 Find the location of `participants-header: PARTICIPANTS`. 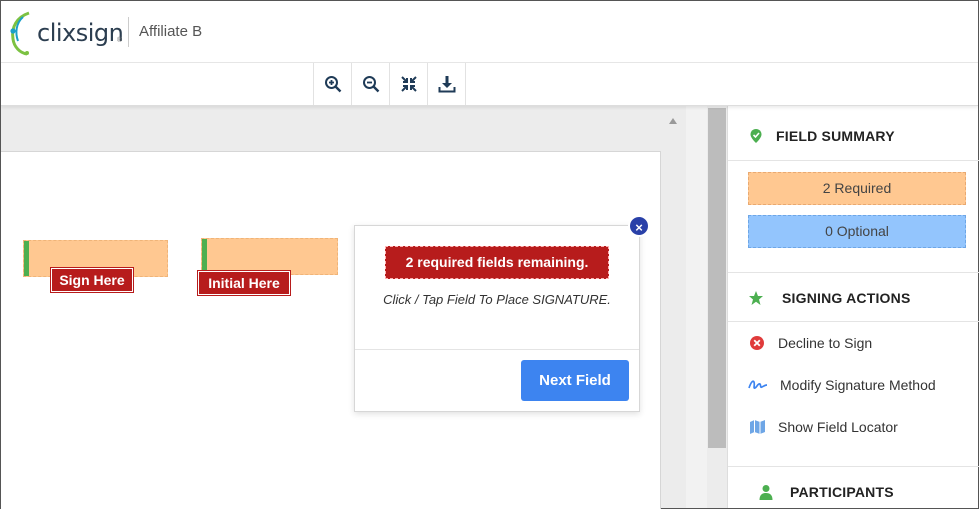

participants-header: PARTICIPANTS is located at coordinates (853, 487).